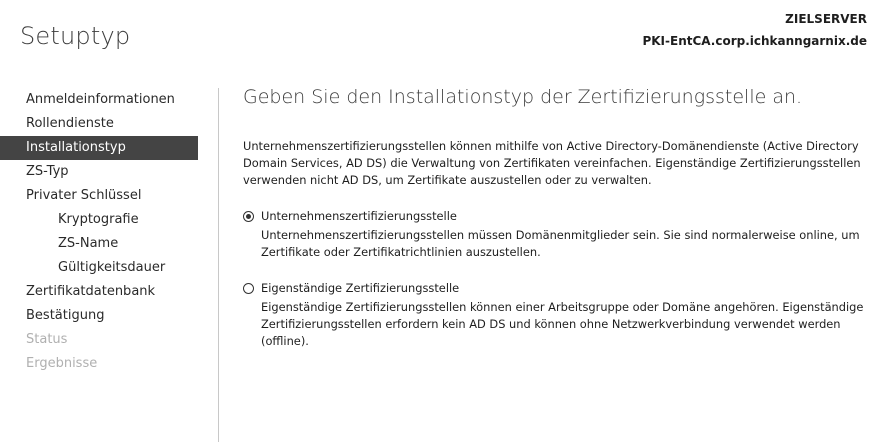 The height and width of the screenshot is (442, 877). I want to click on nav-item-gueltigkeitsdauer: Gültigkeitsdauer, so click(109, 268).